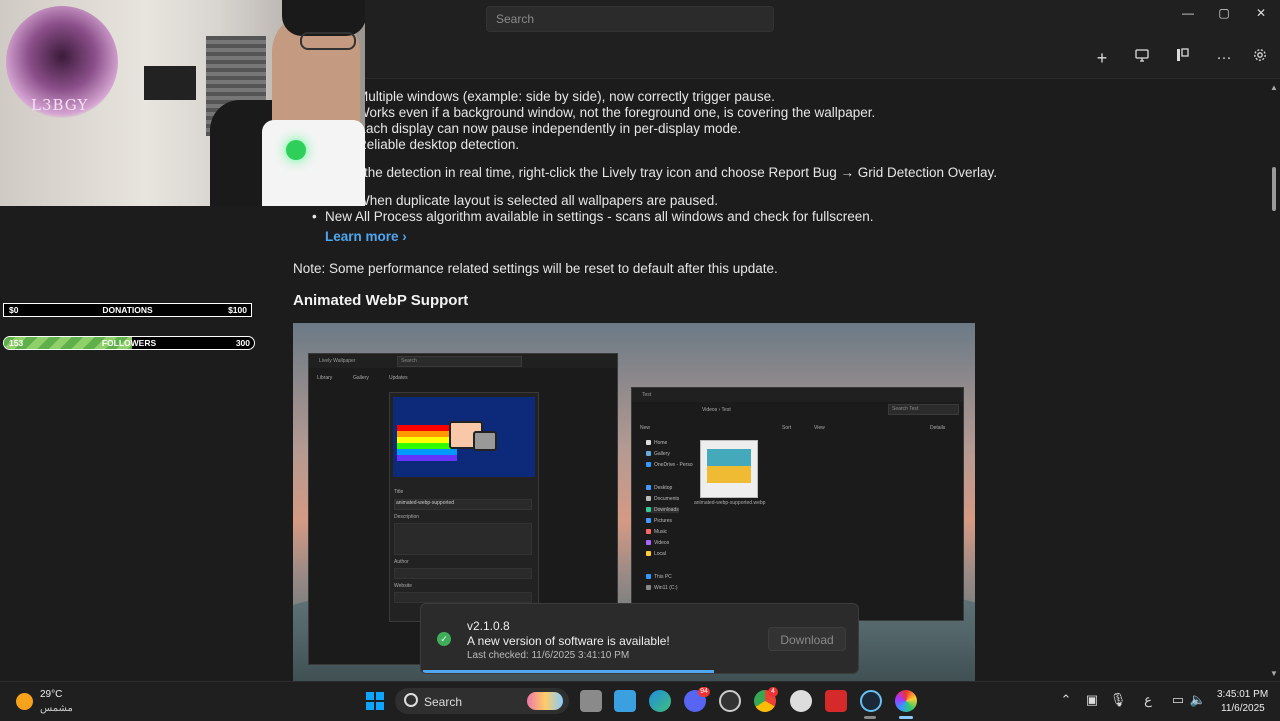 Image resolution: width=1280 pixels, height=721 pixels. I want to click on webcam-overlay: L3BGY, so click(182, 103).